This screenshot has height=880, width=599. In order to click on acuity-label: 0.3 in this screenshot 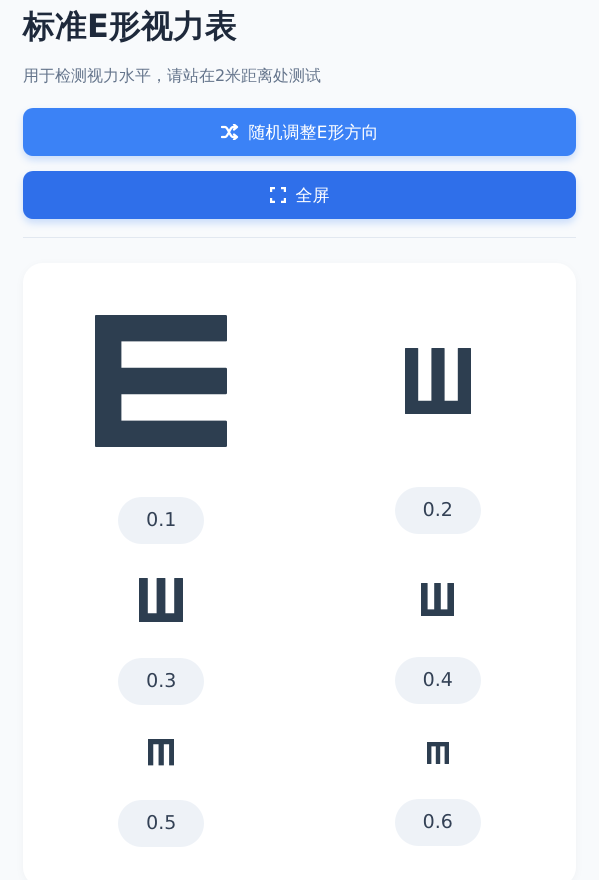, I will do `click(161, 682)`.